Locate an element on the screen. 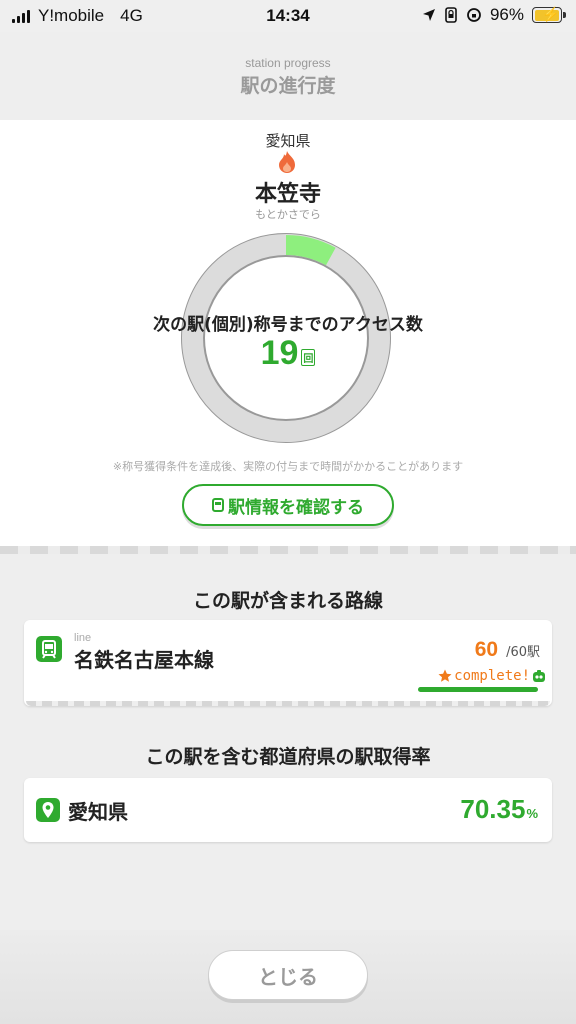 The image size is (576, 1024). battery-icon: ⚡ is located at coordinates (549, 14).